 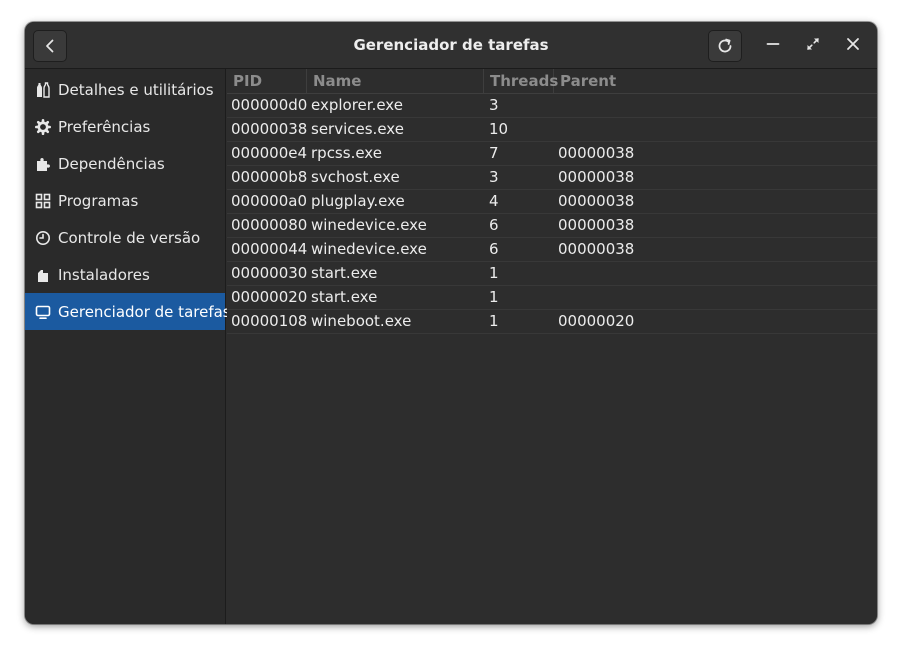 I want to click on sidebar-item-label: Preferências, so click(x=104, y=126).